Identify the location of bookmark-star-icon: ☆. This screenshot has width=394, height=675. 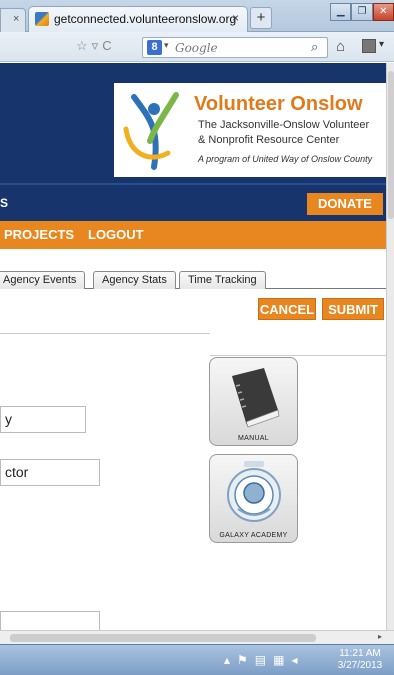
(82, 45).